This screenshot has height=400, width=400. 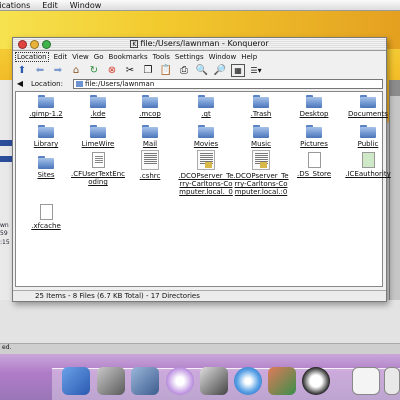 I want to click on window-text: wn, so click(x=4, y=225).